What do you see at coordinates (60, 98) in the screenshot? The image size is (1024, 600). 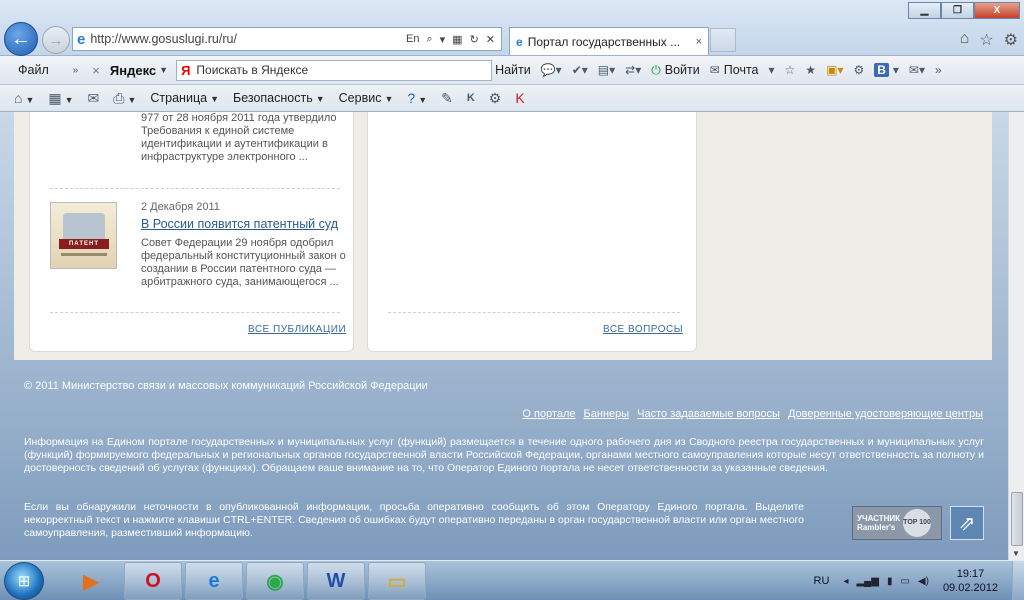 I see `rss-feed-icon: ▦ ▼` at bounding box center [60, 98].